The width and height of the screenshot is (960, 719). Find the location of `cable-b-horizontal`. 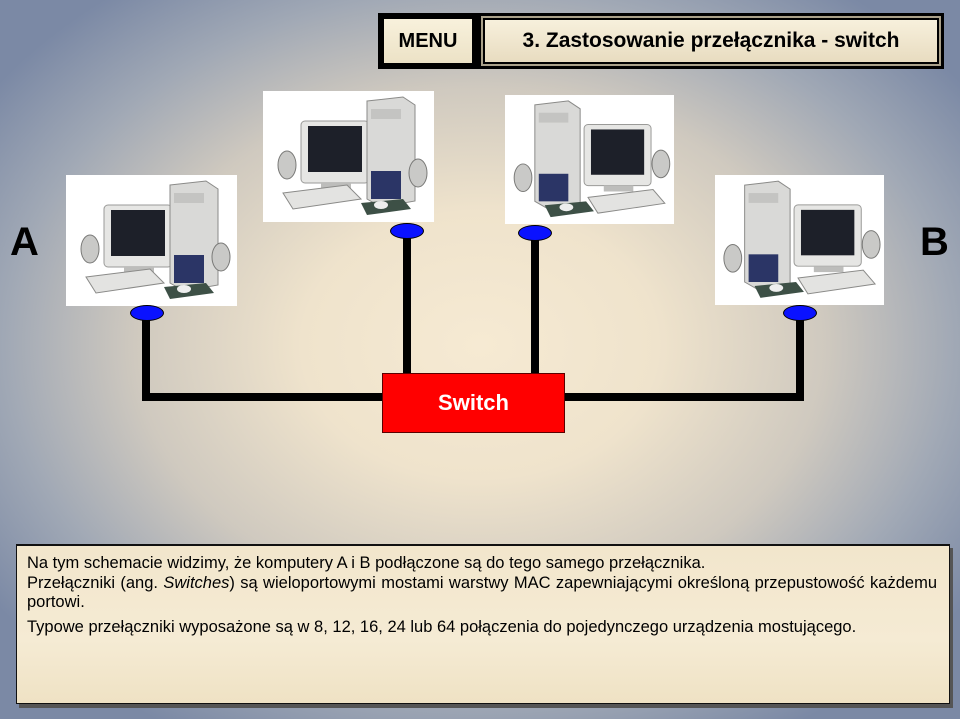

cable-b-horizontal is located at coordinates (684, 397).